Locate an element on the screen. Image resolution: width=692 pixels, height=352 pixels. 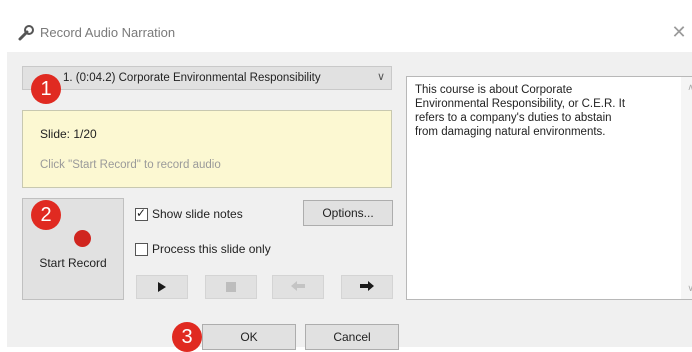
play-icon is located at coordinates (162, 287).